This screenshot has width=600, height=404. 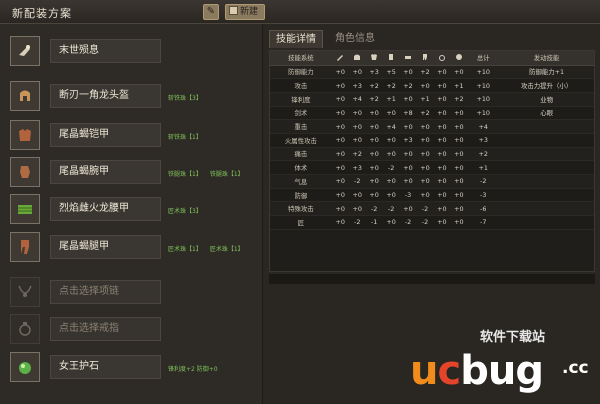 I want to click on slot-helm: 断刃一角龙头盔 斩铁珠【3】, so click(x=135, y=97).